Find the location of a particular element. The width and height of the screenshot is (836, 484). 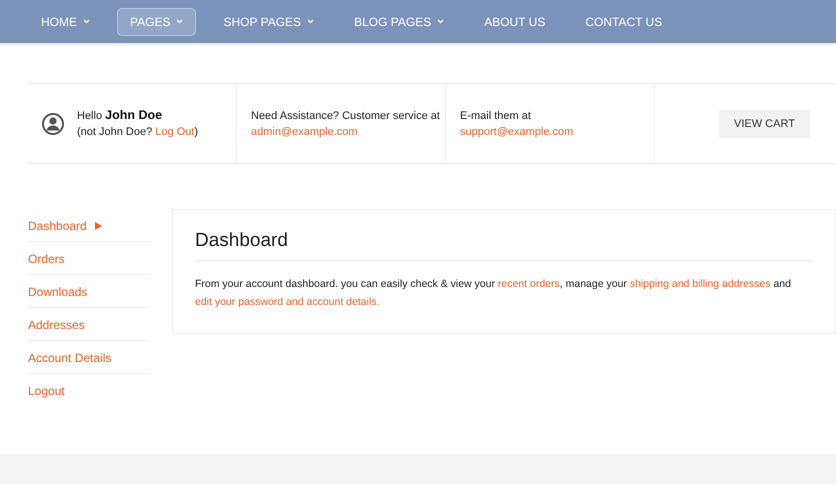

nav-link: PAGES is located at coordinates (156, 22).